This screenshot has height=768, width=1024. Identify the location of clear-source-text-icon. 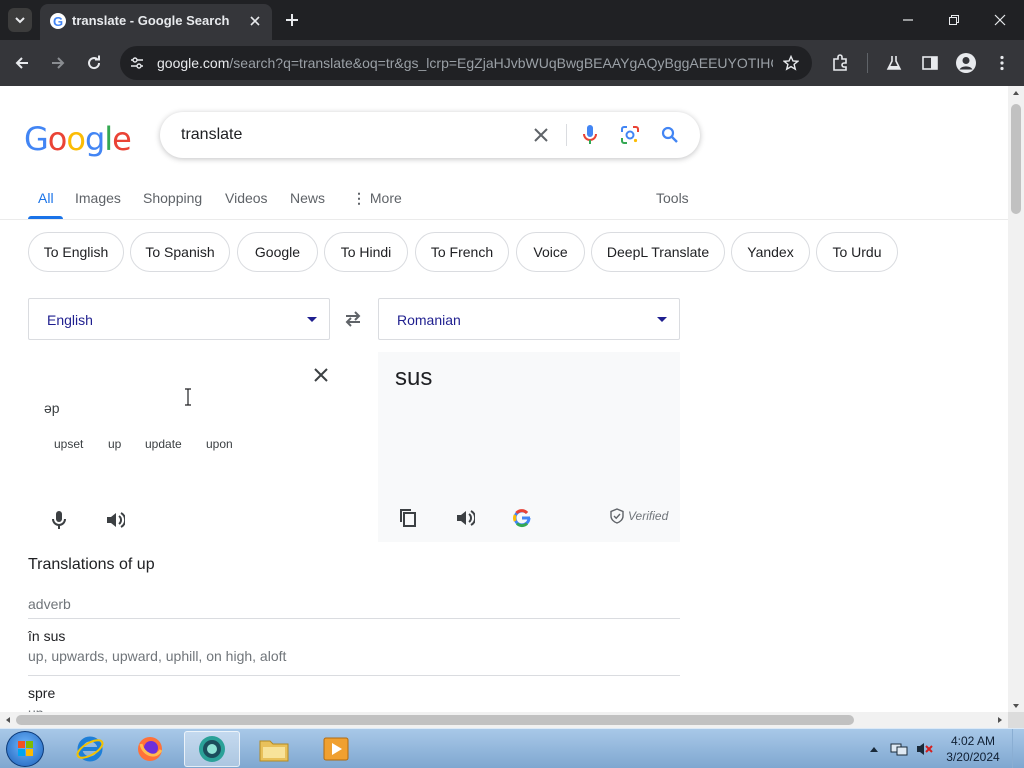
(321, 375).